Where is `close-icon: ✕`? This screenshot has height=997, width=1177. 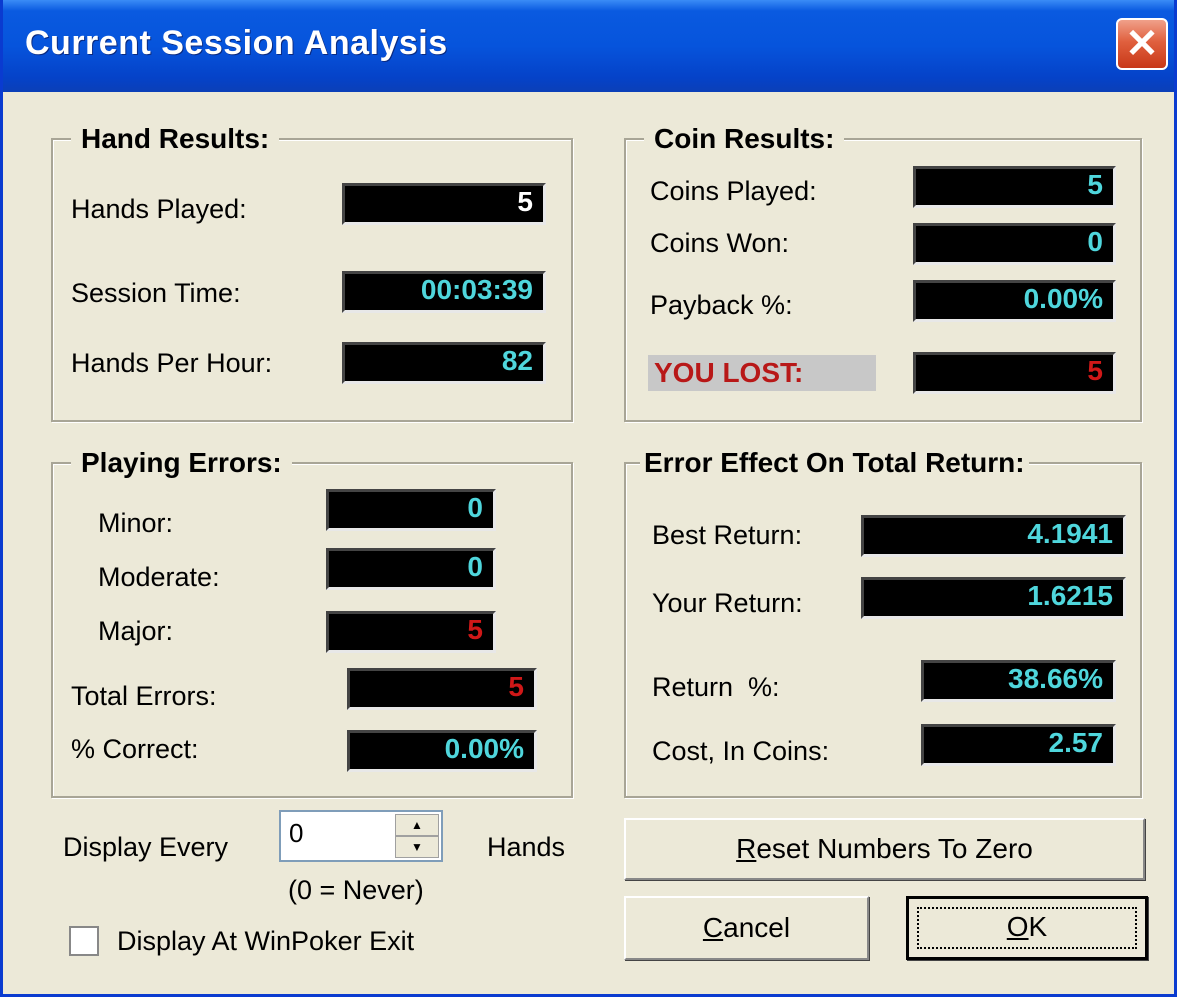
close-icon: ✕ is located at coordinates (1142, 44).